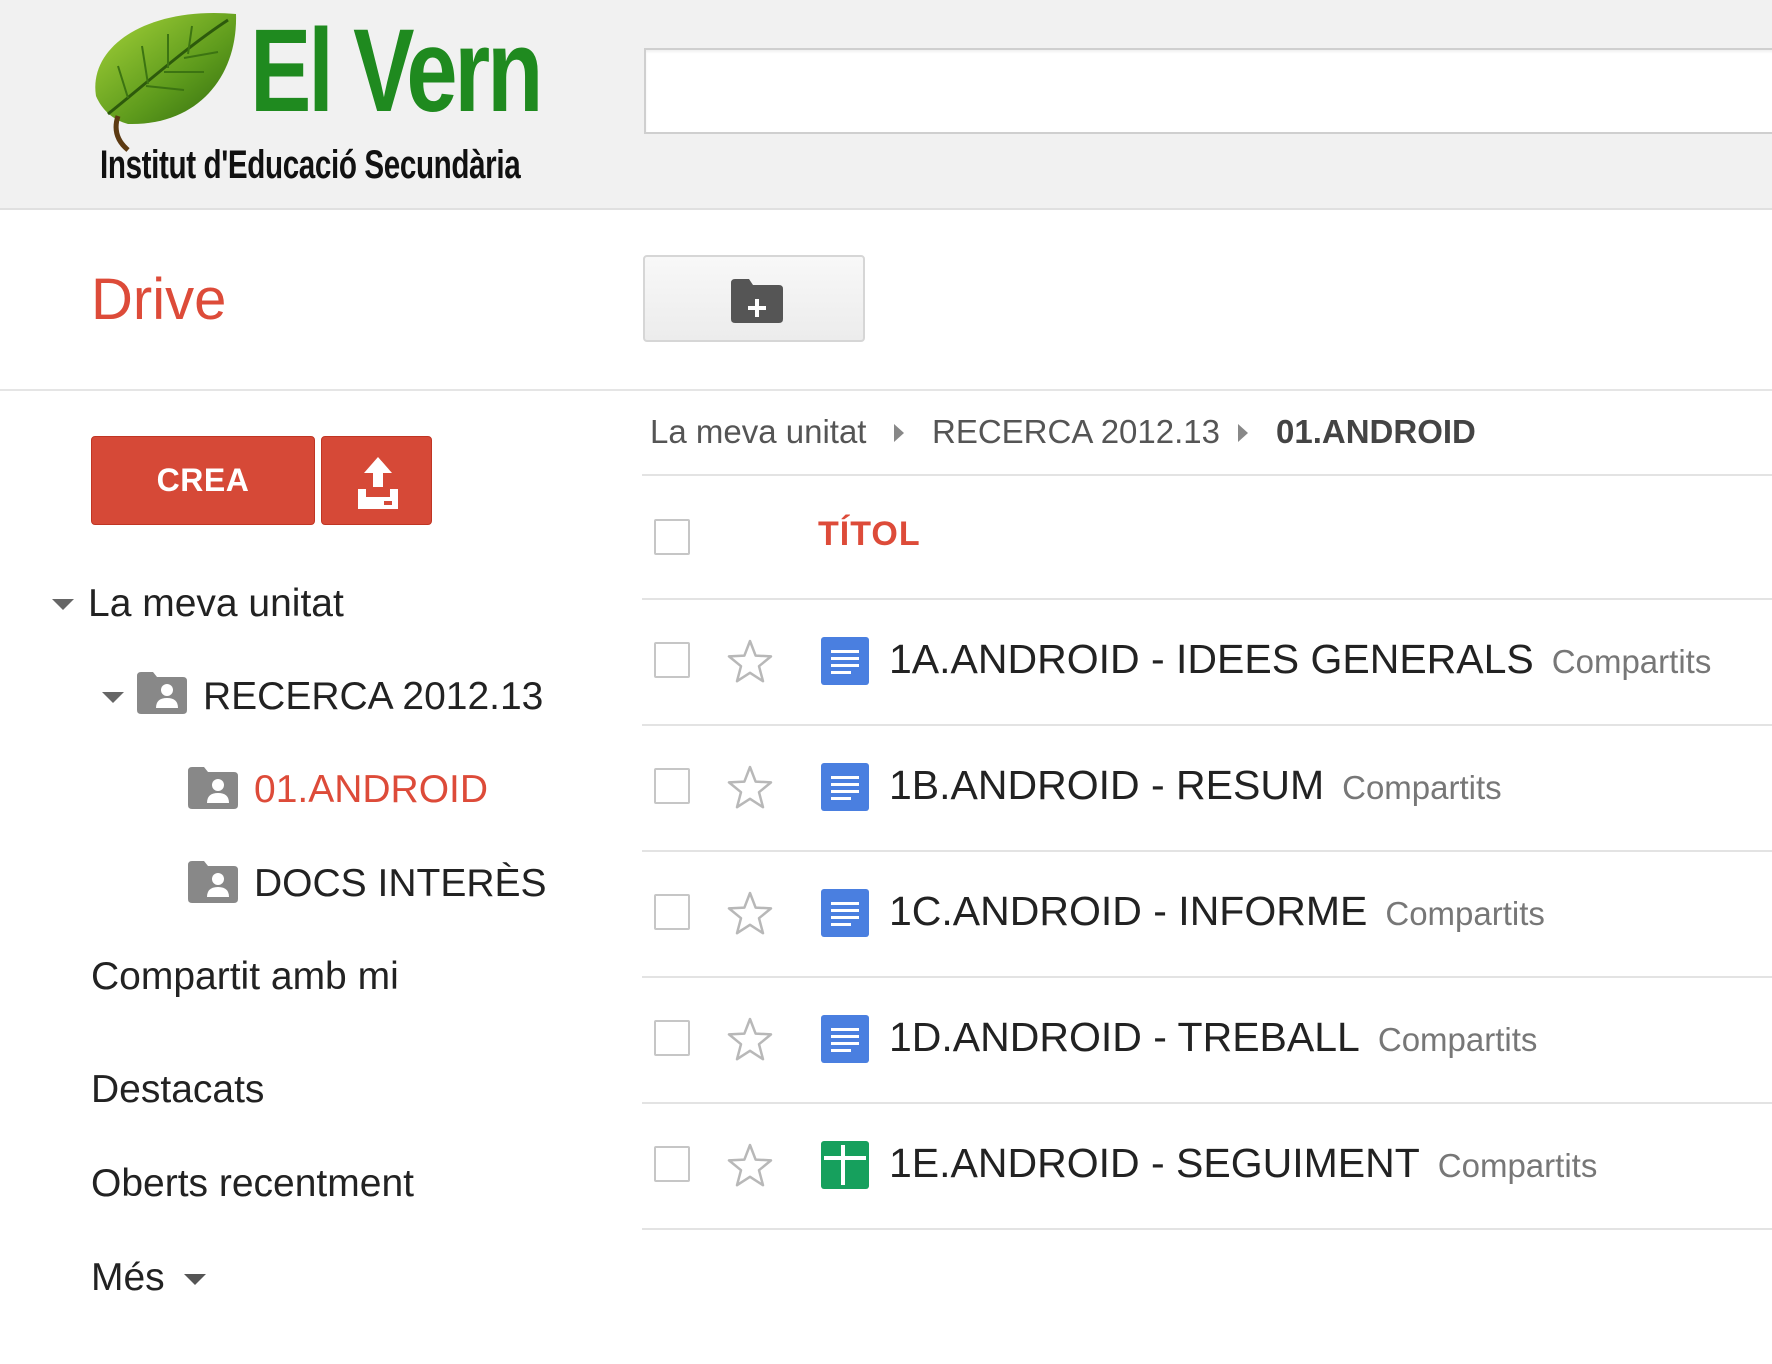 This screenshot has height=1364, width=1772. I want to click on file-name: 1C.ANDROID - INFORME Compartits, so click(1217, 912).